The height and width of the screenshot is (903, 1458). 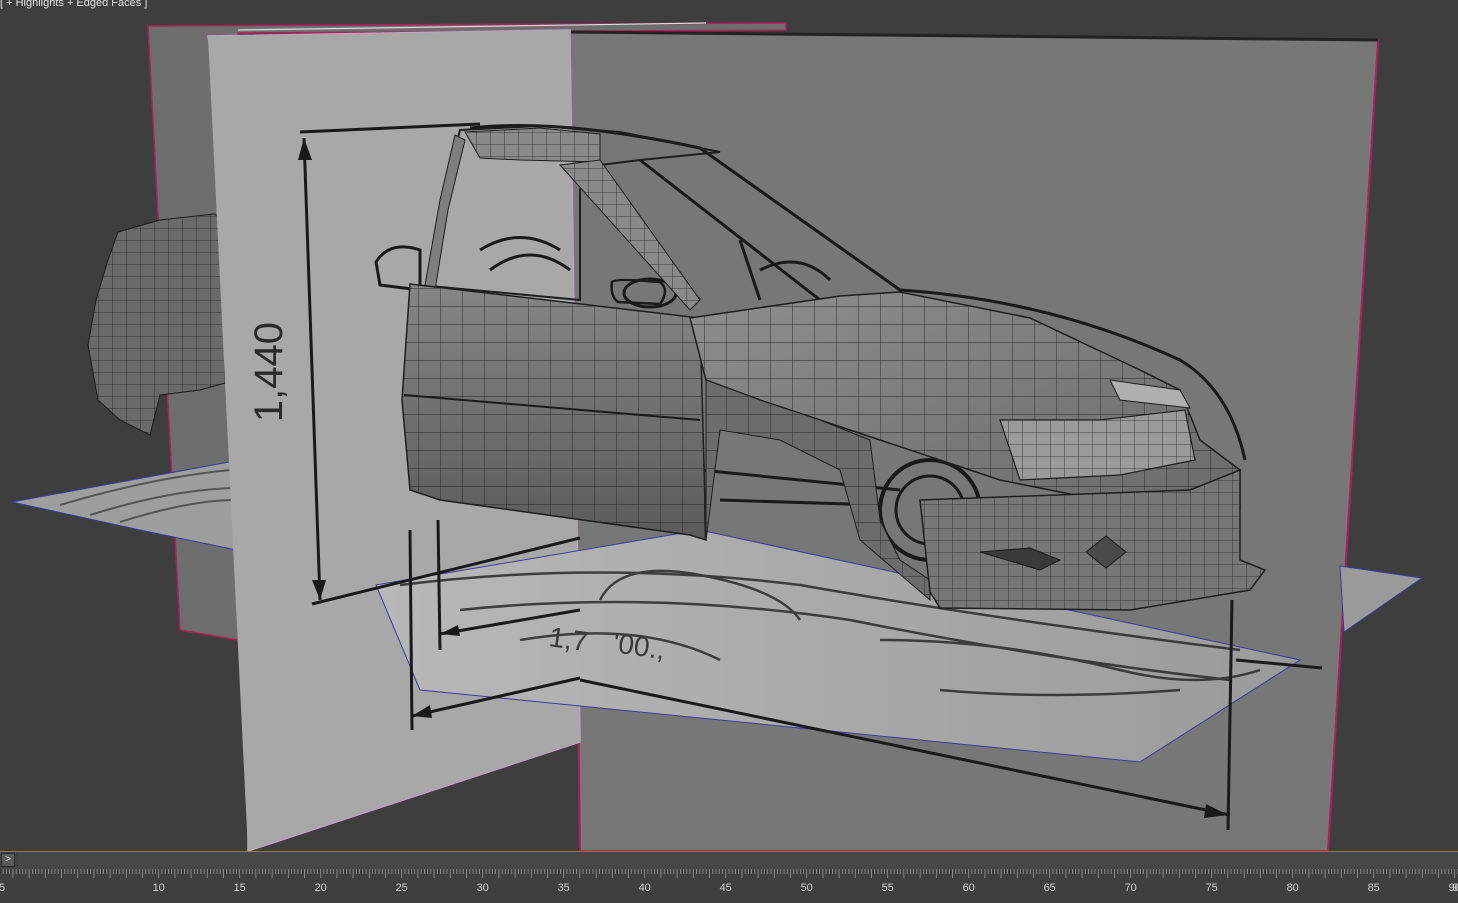 What do you see at coordinates (401, 888) in the screenshot?
I see `track-tick-label: 25` at bounding box center [401, 888].